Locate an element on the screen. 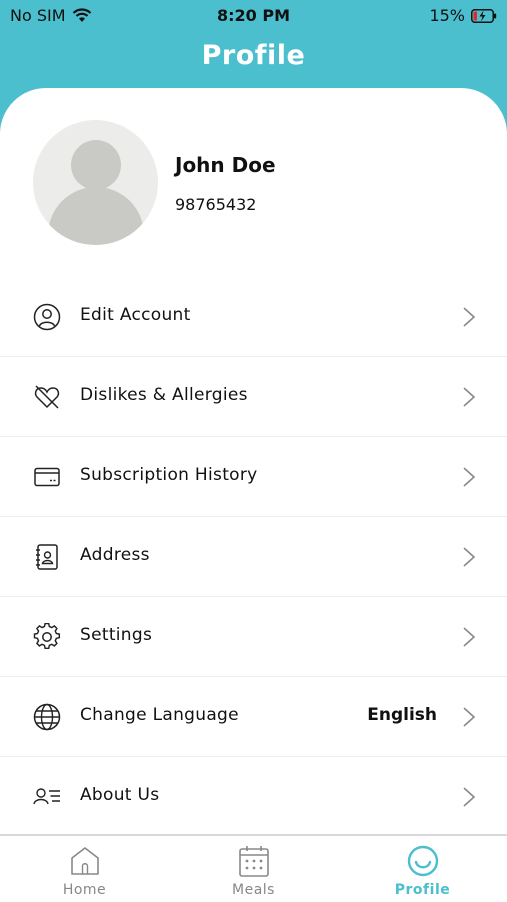  menu-item-about-us: About Us is located at coordinates (253, 795).